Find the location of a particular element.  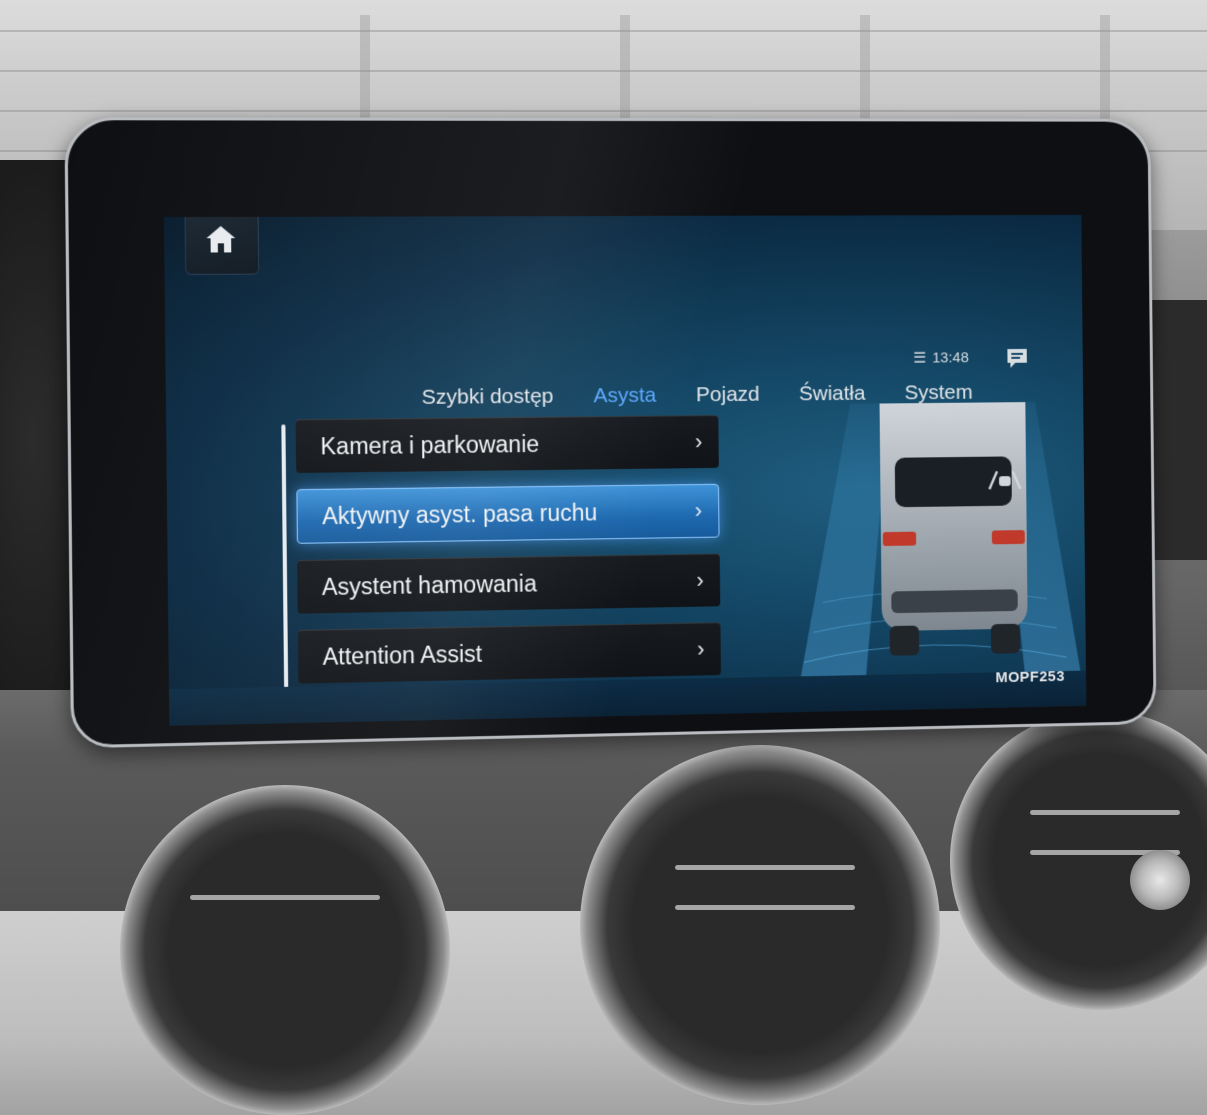

air-vent-center is located at coordinates (760, 925).